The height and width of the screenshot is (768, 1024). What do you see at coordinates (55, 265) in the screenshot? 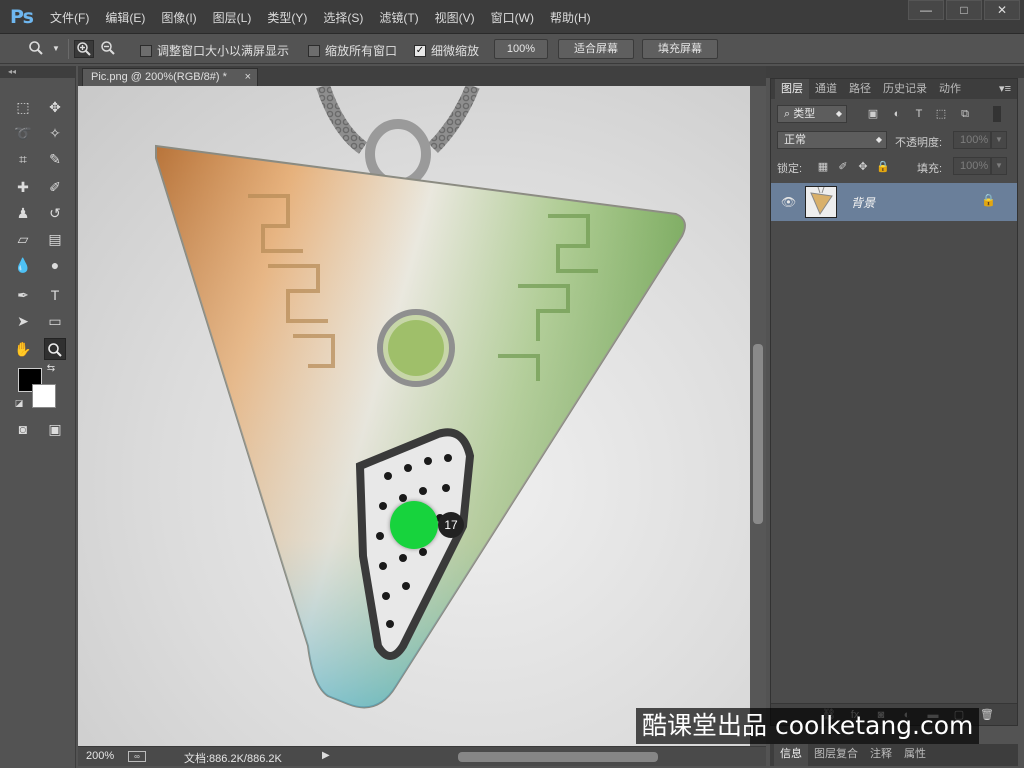
I see `dodge-tool-icon: ●` at bounding box center [55, 265].